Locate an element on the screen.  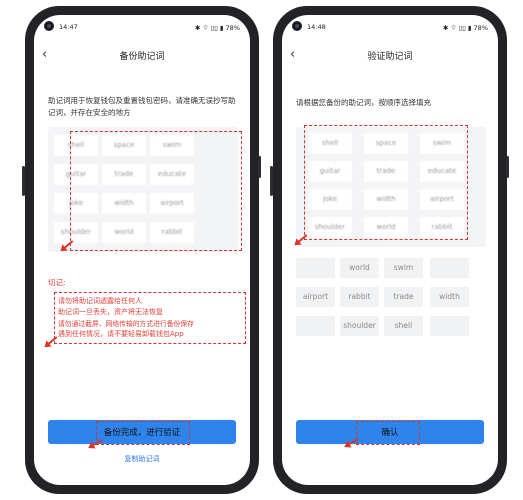
page-title: 验证助记词 is located at coordinates (390, 57).